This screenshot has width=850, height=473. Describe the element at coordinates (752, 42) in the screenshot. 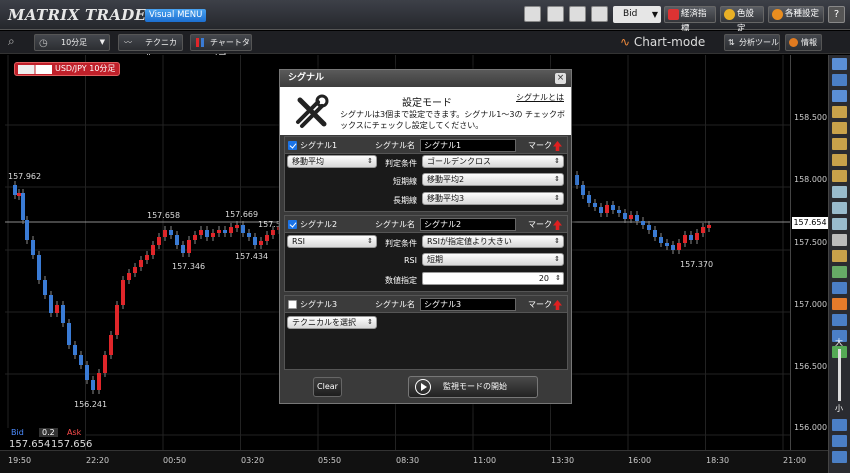

I see `analysis-tool-button: ⇅ 分析ツール` at that location.